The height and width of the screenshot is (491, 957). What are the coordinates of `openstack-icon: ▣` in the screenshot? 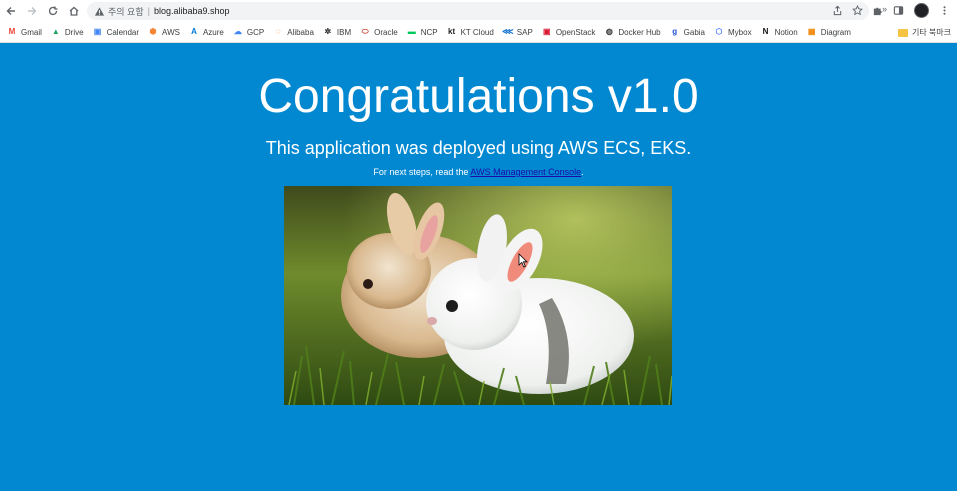 It's located at (547, 31).